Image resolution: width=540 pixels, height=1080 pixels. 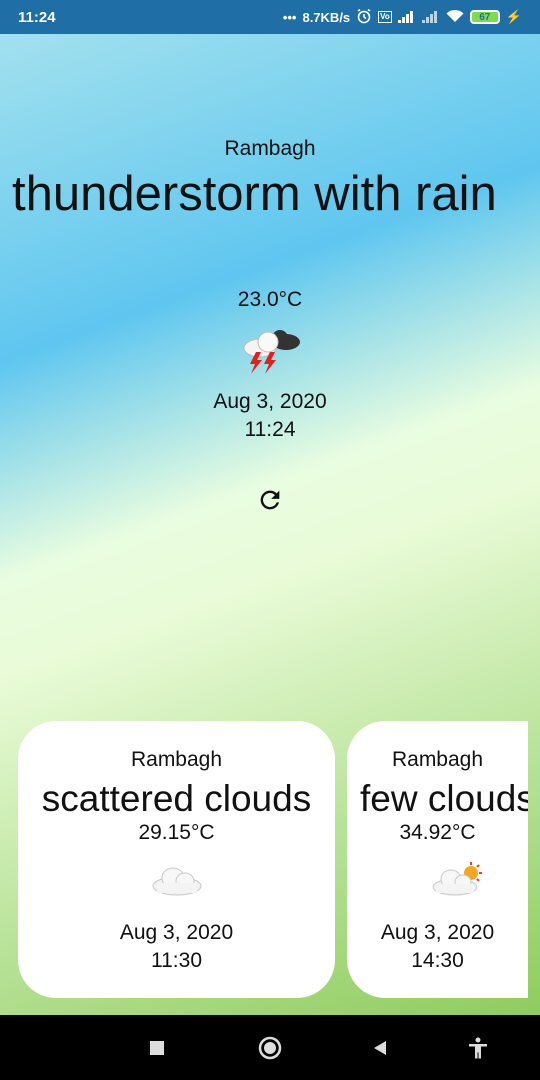 What do you see at coordinates (455, 17) in the screenshot?
I see `wifi-icon` at bounding box center [455, 17].